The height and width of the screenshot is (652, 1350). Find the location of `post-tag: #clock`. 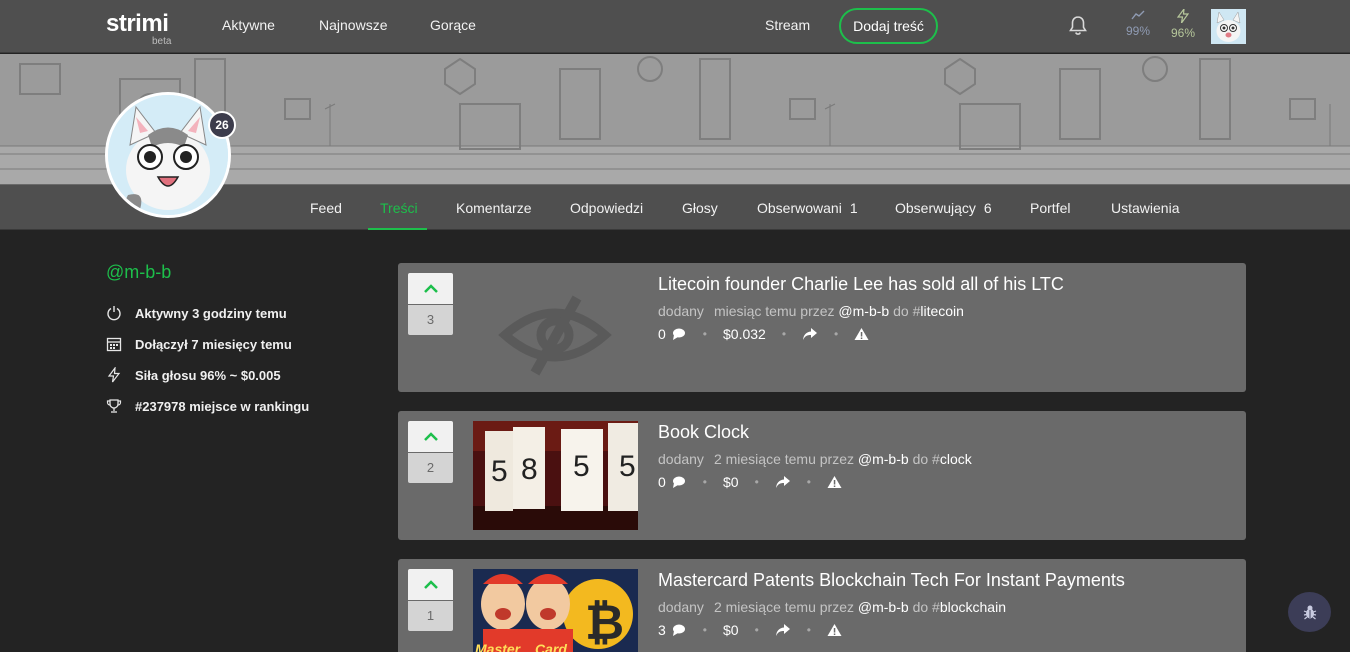

post-tag: #clock is located at coordinates (952, 459).